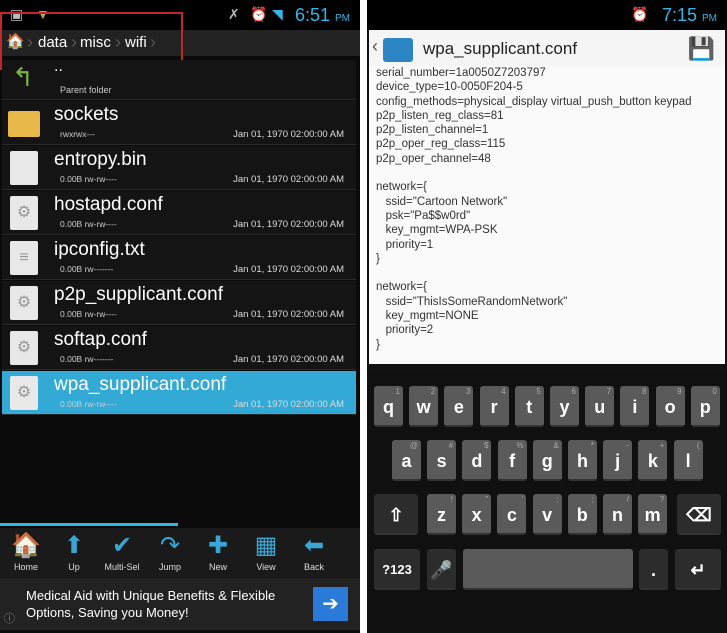 Image resolution: width=727 pixels, height=633 pixels. I want to click on key-i: i8, so click(635, 406).